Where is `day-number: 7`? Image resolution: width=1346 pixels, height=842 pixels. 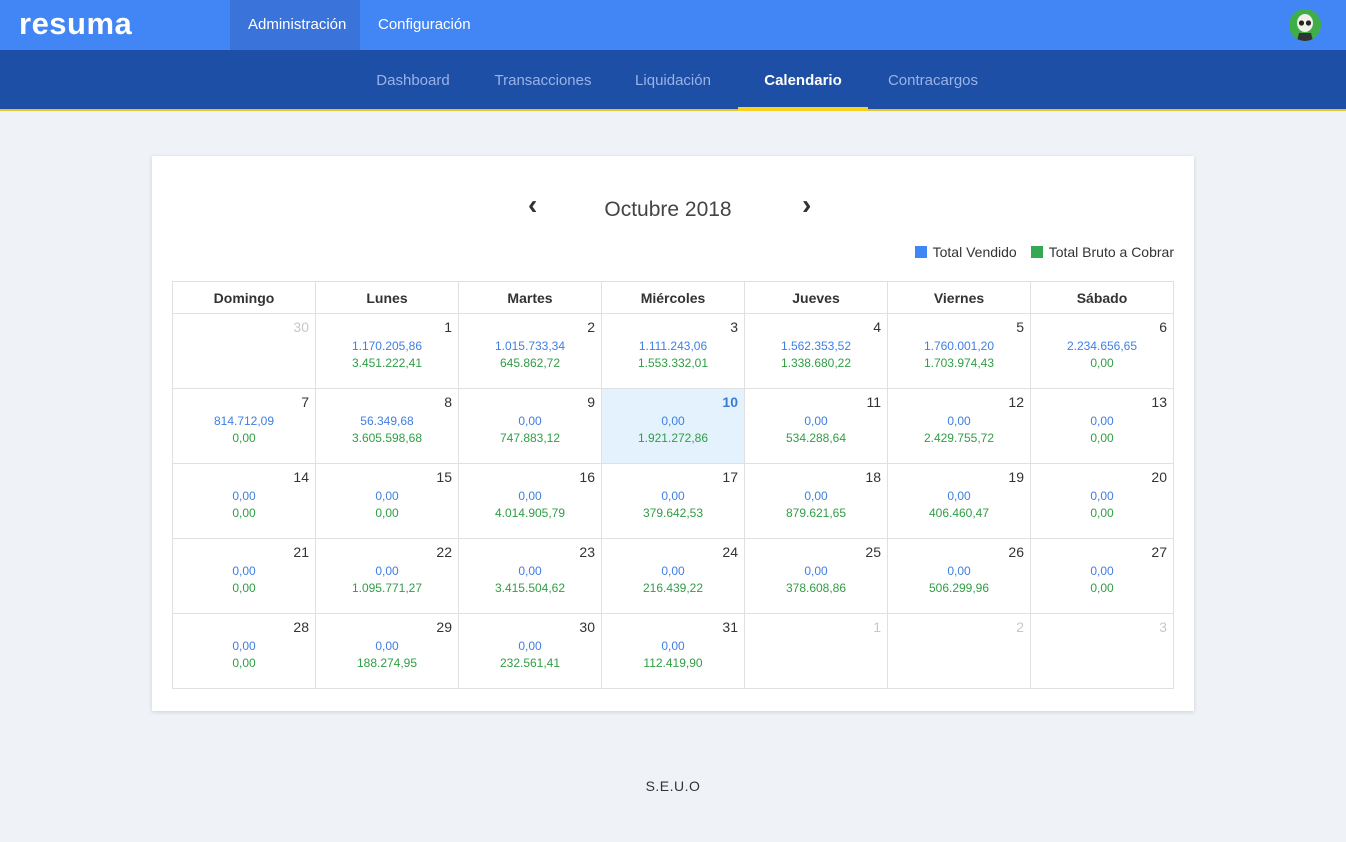
day-number: 7 is located at coordinates (305, 402).